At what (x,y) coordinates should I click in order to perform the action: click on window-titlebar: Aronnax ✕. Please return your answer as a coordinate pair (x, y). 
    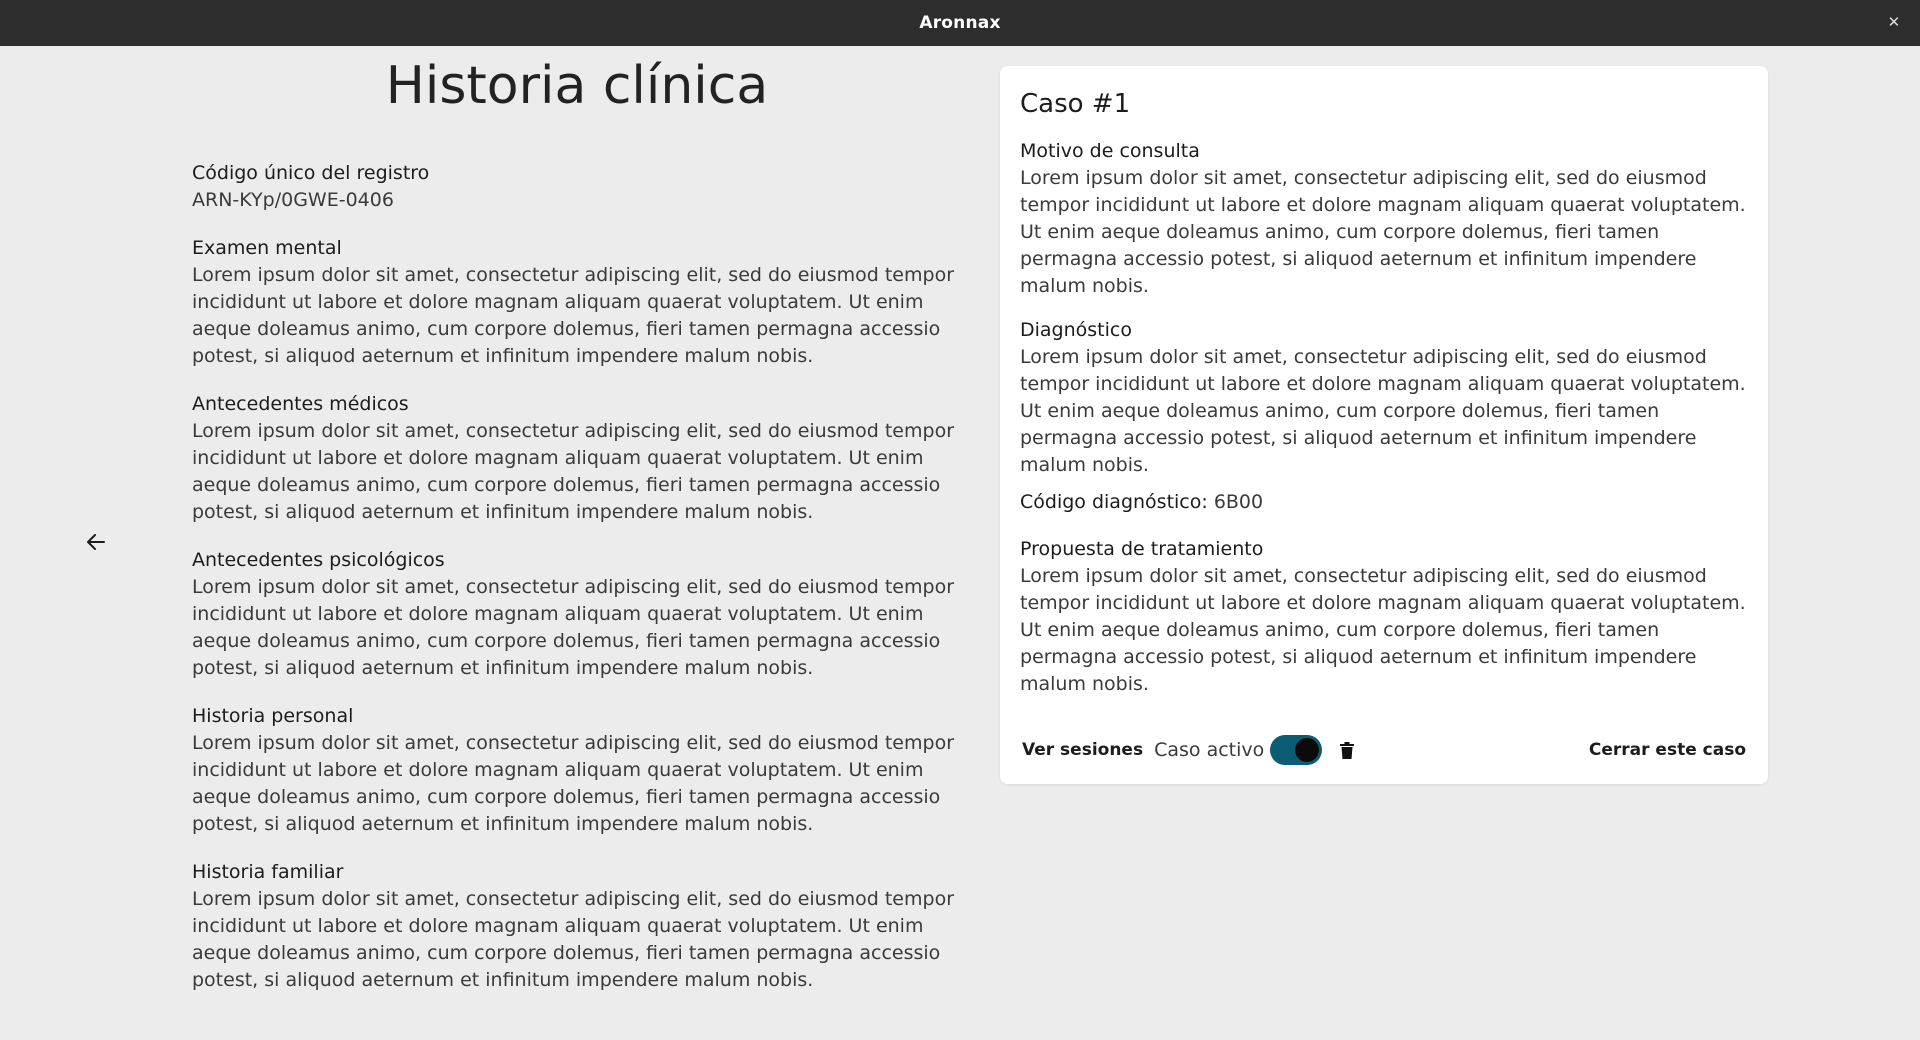
    Looking at the image, I should click on (960, 23).